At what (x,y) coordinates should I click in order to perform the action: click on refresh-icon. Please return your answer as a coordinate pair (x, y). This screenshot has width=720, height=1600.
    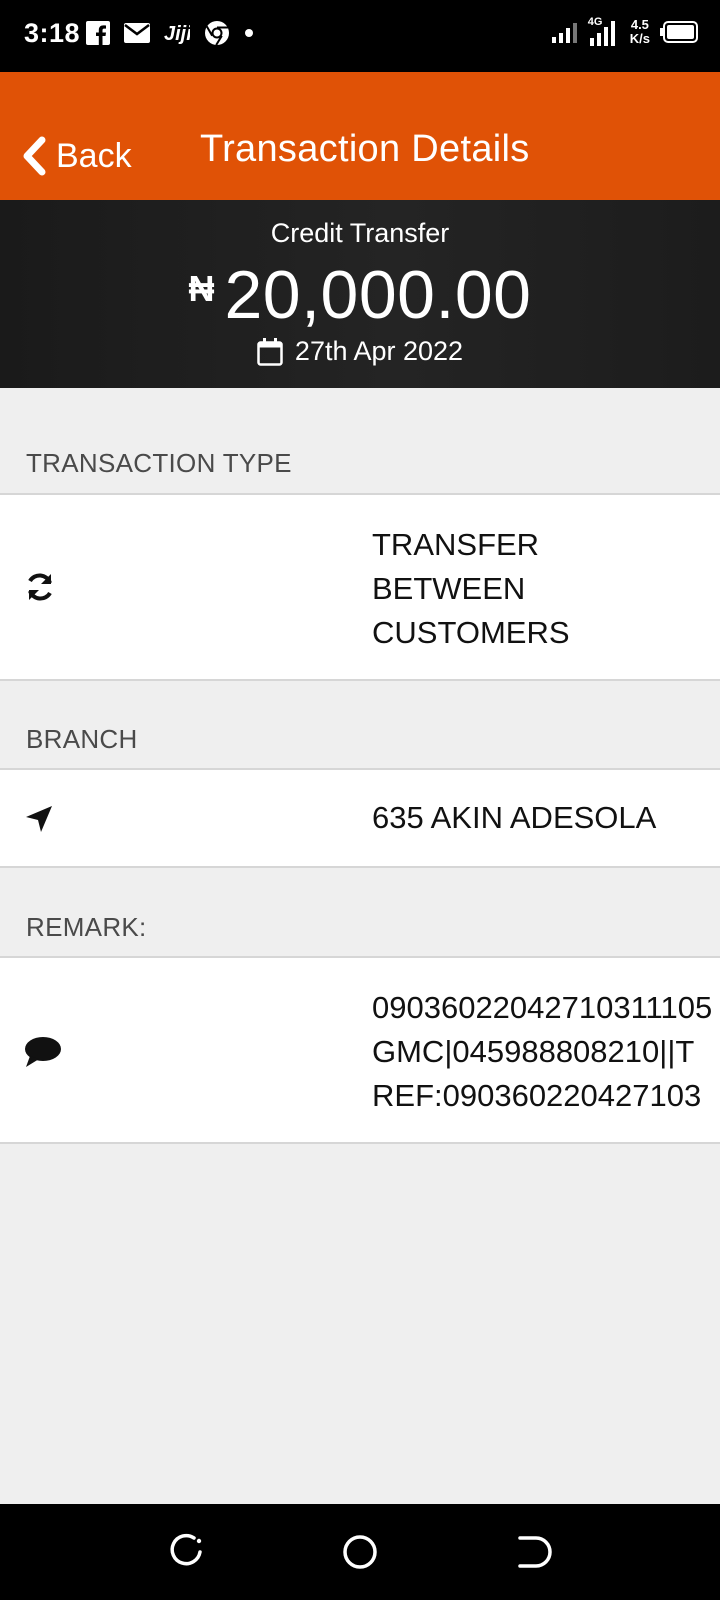
    Looking at the image, I should click on (40, 587).